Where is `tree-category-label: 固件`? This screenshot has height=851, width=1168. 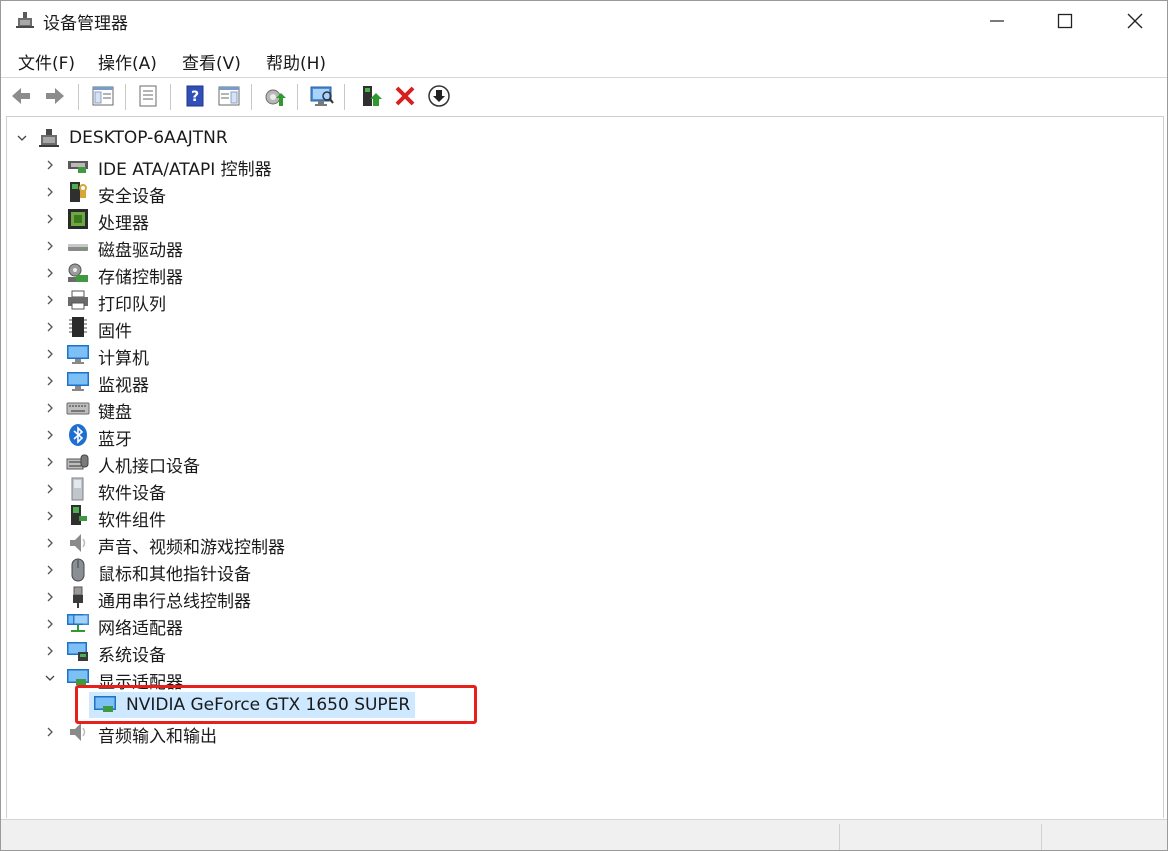 tree-category-label: 固件 is located at coordinates (115, 332).